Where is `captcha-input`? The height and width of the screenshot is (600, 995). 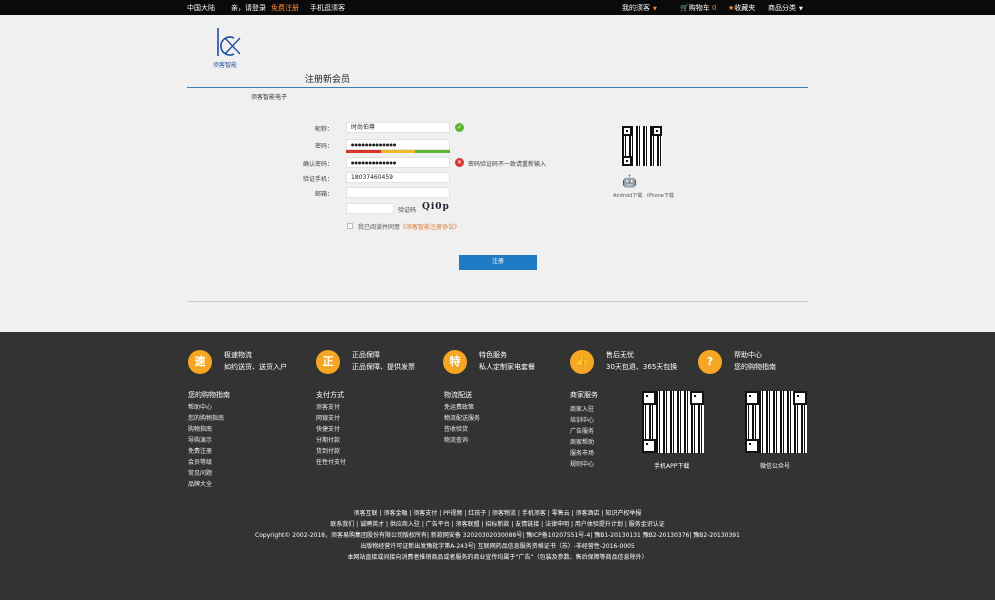
captcha-input is located at coordinates (370, 208).